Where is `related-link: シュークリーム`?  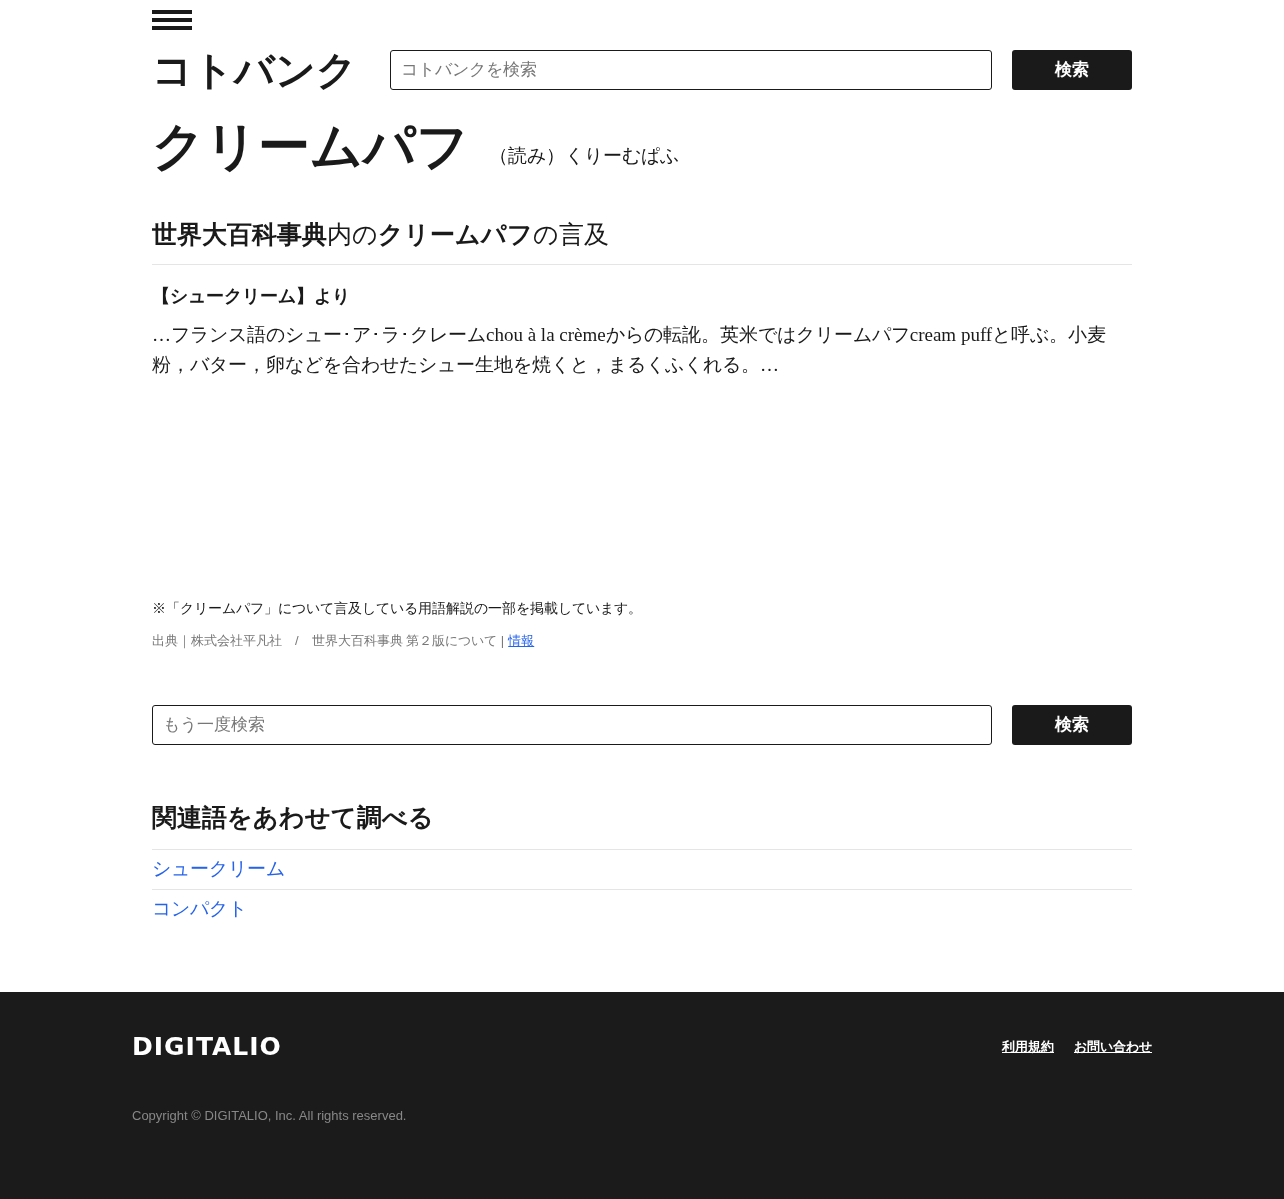
related-link: シュークリーム is located at coordinates (218, 869).